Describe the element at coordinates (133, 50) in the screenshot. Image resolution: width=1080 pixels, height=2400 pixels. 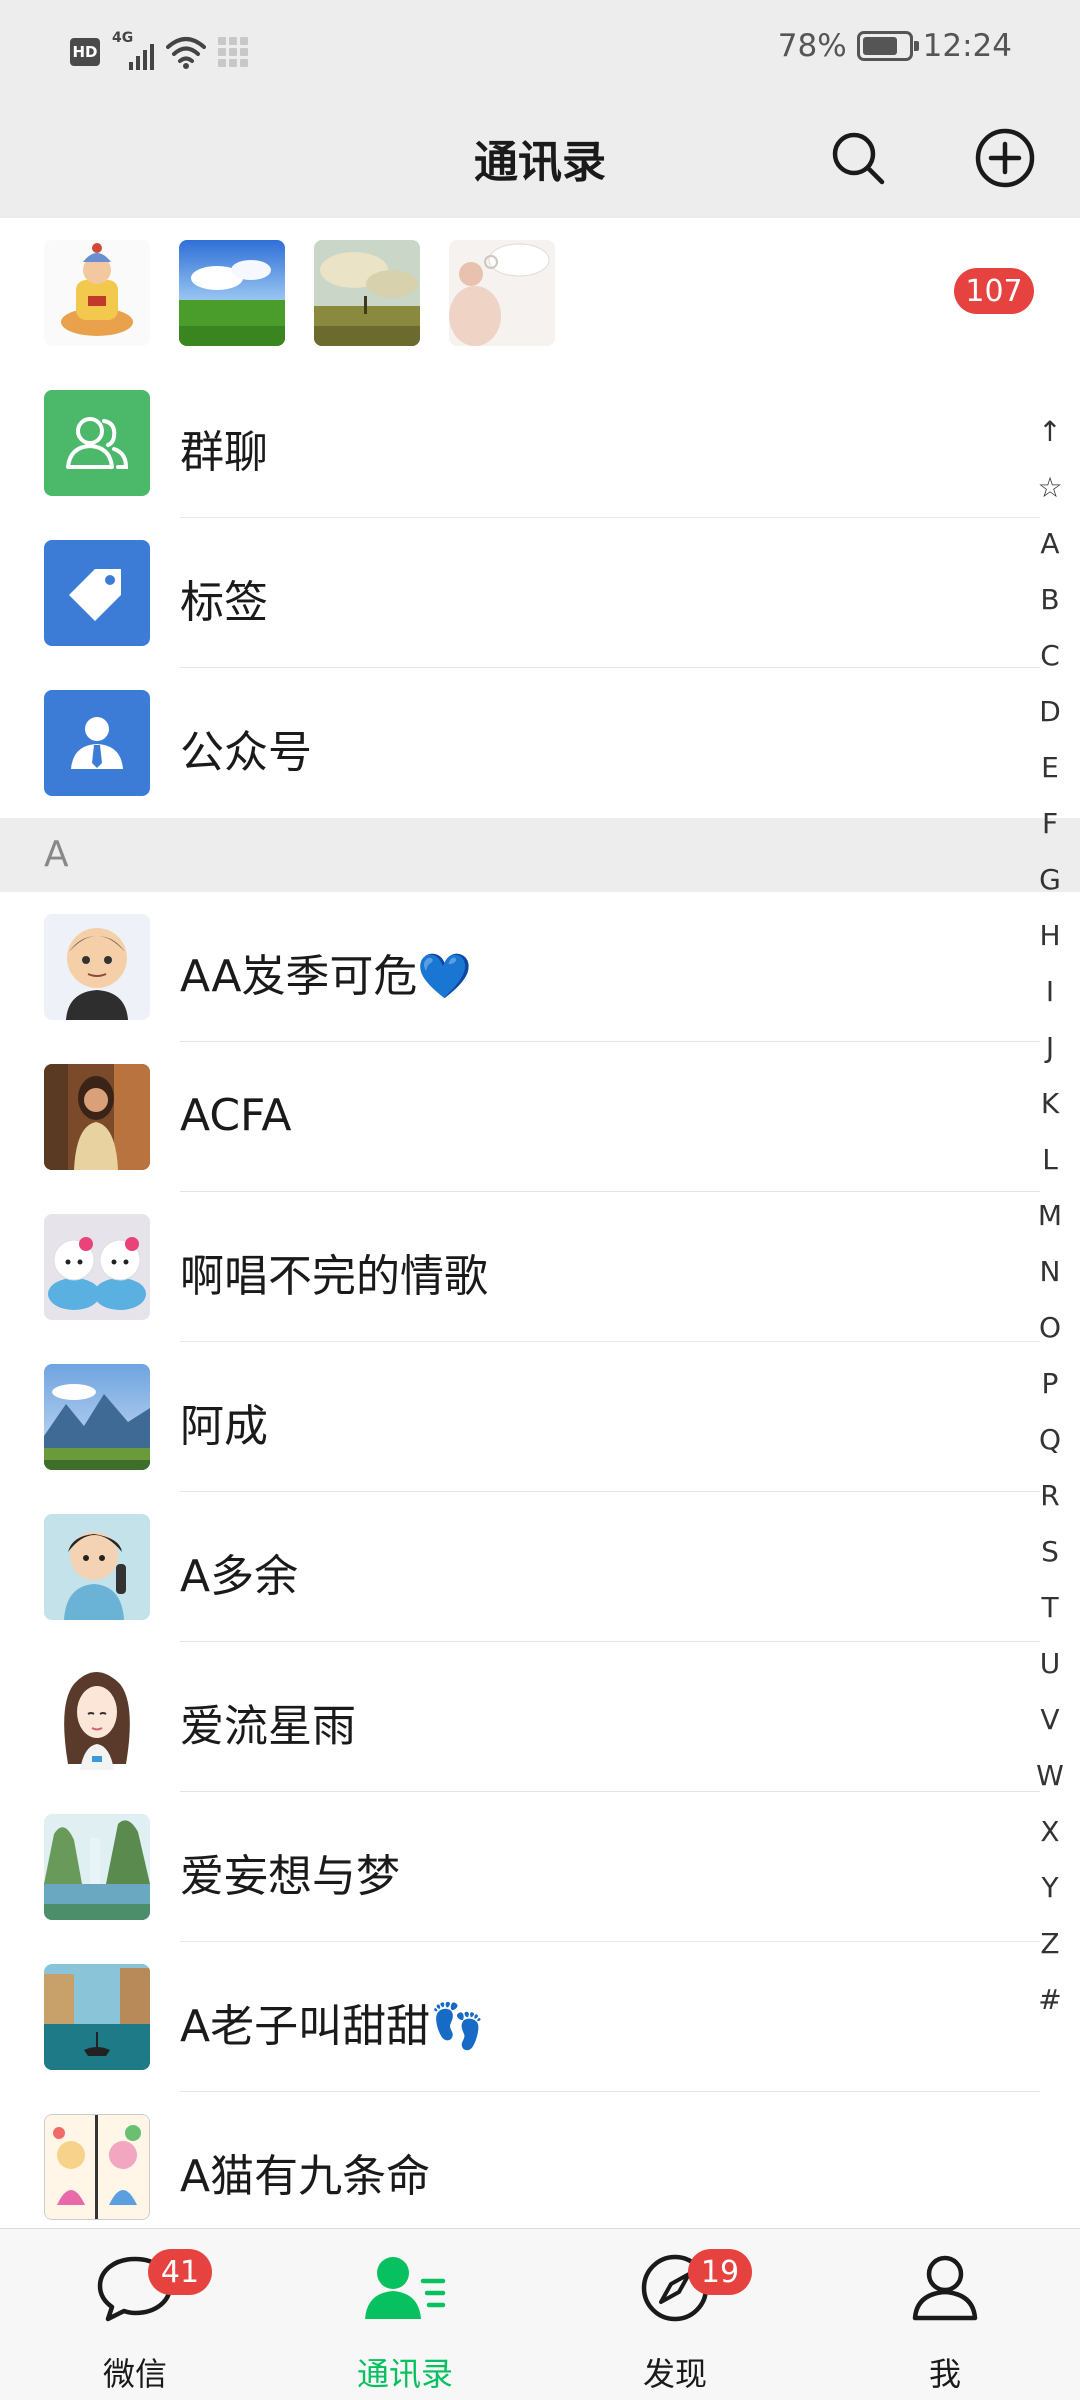
I see `cellular-signal-icon: 4G` at that location.